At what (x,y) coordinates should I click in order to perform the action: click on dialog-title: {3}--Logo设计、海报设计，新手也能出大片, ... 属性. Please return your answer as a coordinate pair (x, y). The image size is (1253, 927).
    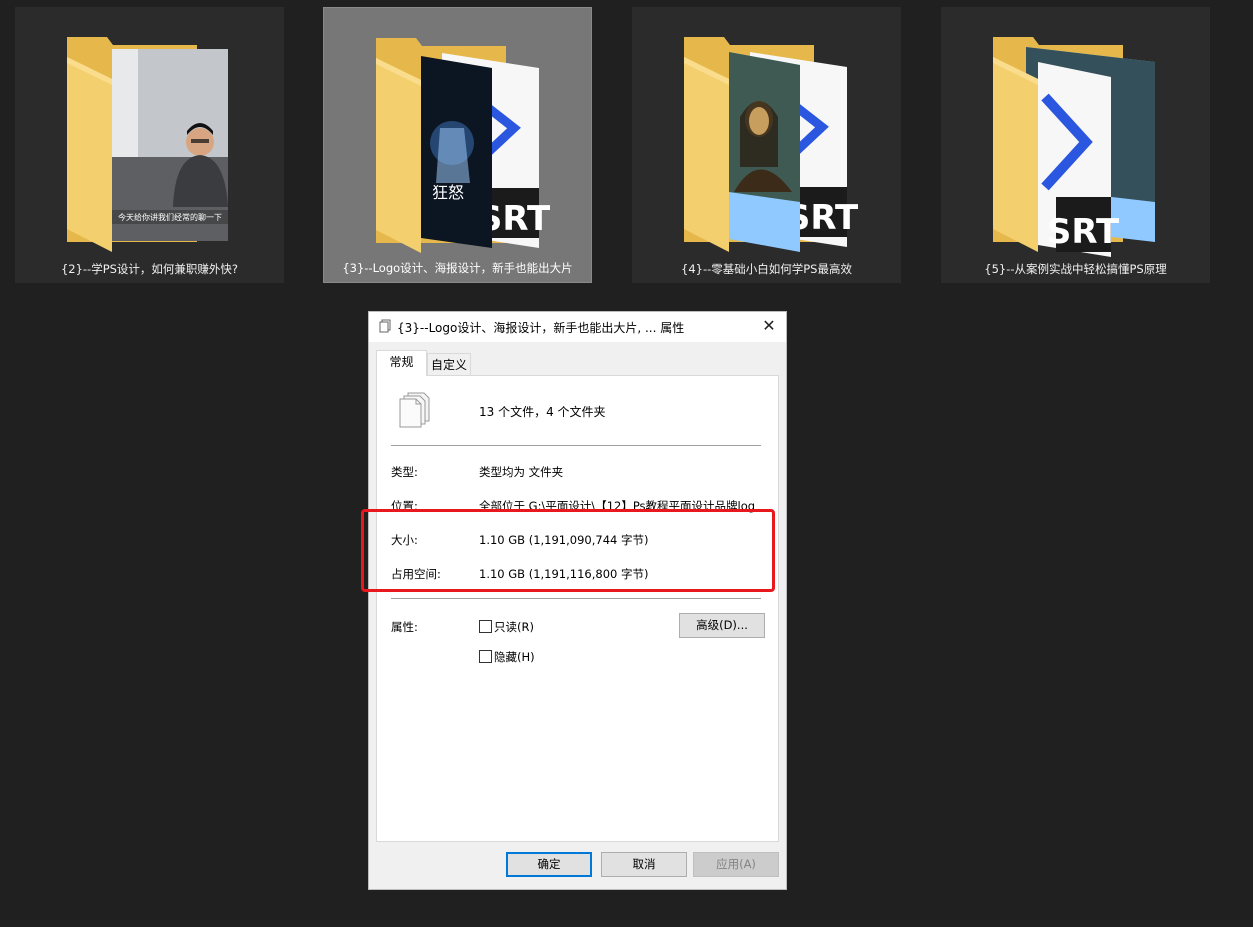
    Looking at the image, I should click on (541, 328).